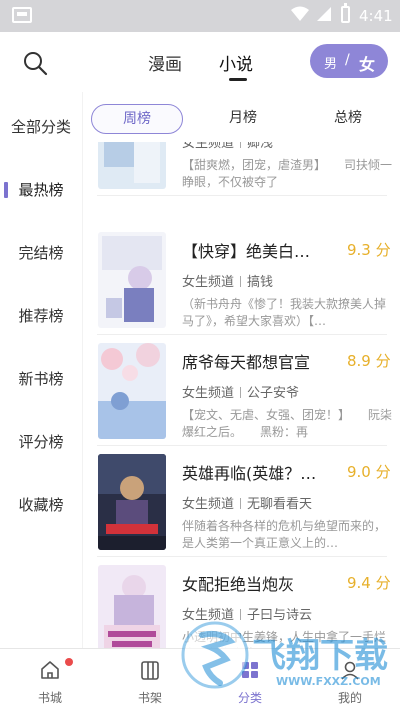 The image size is (400, 711). I want to click on book-title: 席爷每天都想官宣, so click(262, 361).